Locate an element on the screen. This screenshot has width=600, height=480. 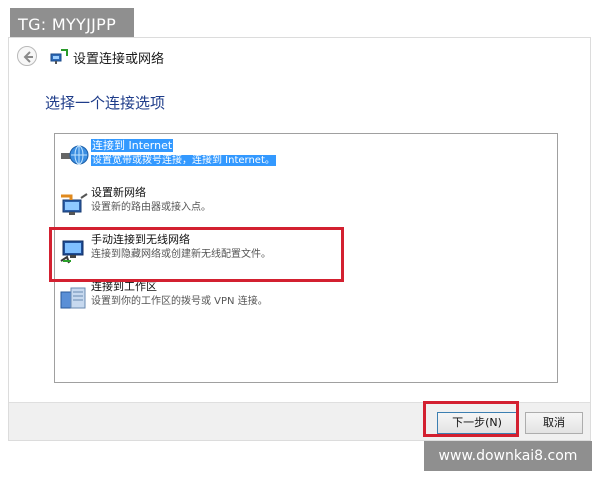
option-title: 连接到工作区 is located at coordinates (124, 286).